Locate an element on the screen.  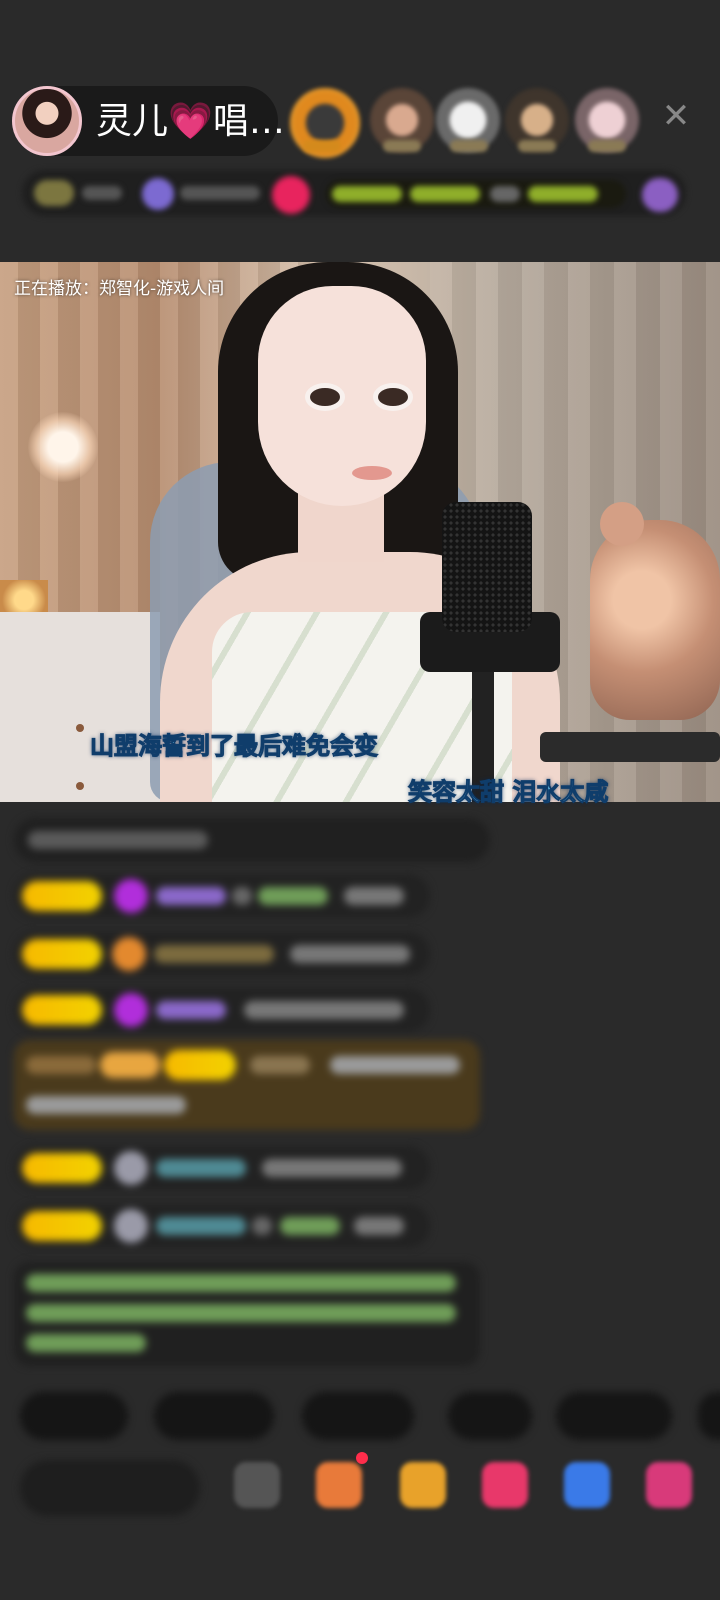
rank-text is located at coordinates (102, 193).